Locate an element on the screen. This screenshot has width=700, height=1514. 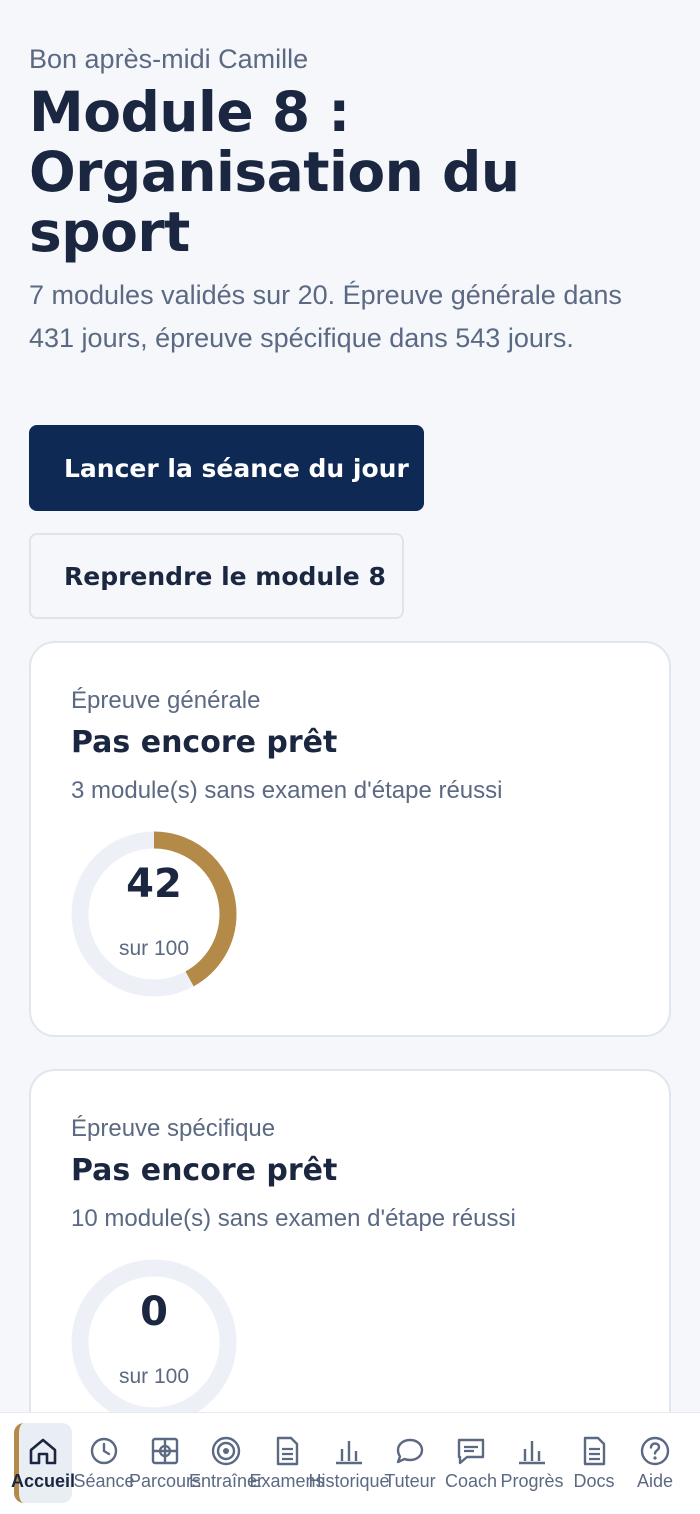
page-title: Module 8 : Organisation du sport is located at coordinates (274, 172).